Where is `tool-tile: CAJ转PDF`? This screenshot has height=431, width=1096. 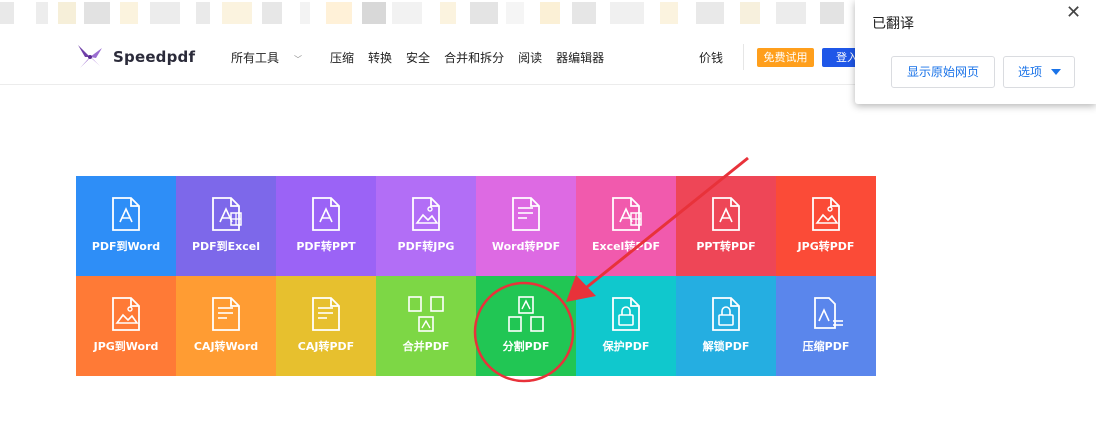
tool-tile: CAJ转PDF is located at coordinates (326, 326).